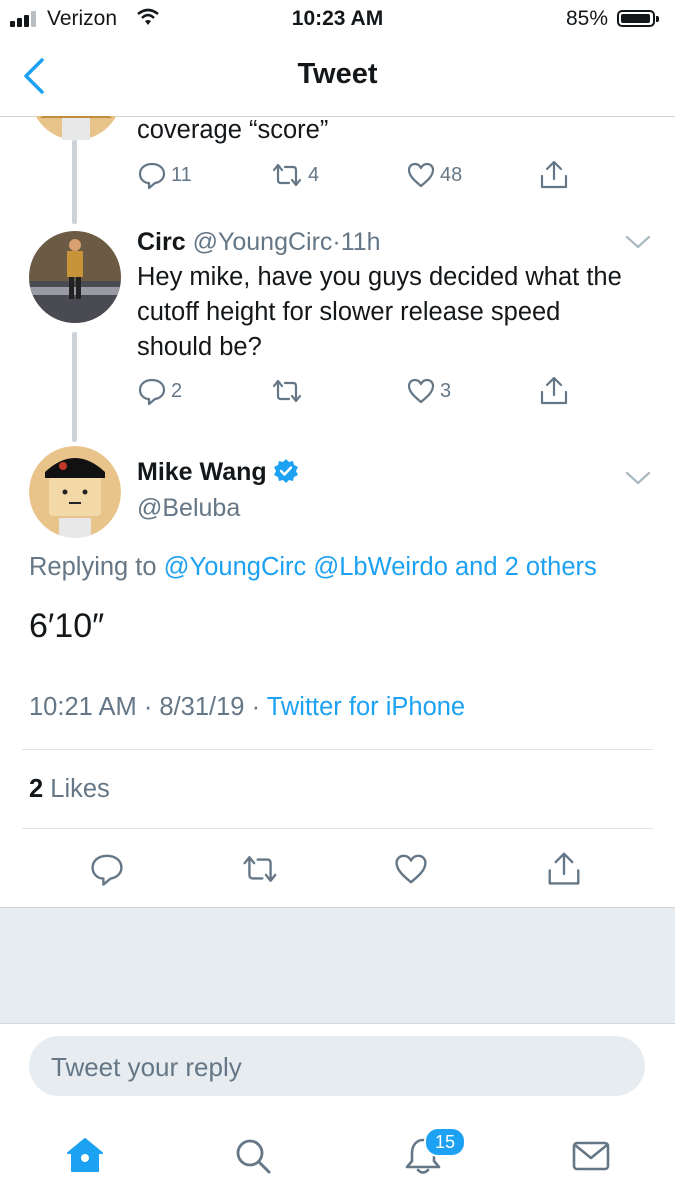 Image resolution: width=675 pixels, height=1200 pixels. What do you see at coordinates (177, 390) in the screenshot?
I see `reply-count: 2` at bounding box center [177, 390].